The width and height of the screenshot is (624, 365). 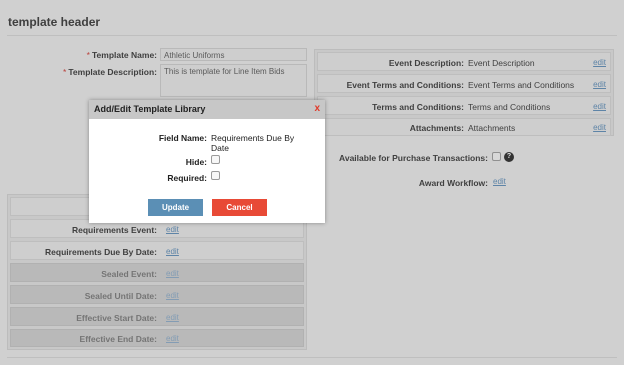 What do you see at coordinates (317, 108) in the screenshot?
I see `close-icon: x` at bounding box center [317, 108].